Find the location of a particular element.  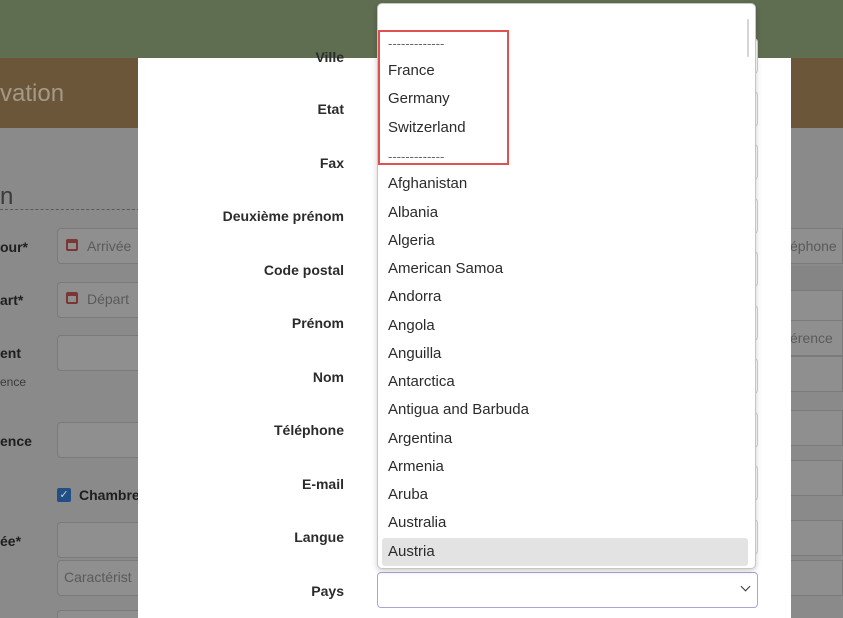

dropdown-option: Australia is located at coordinates (565, 523).